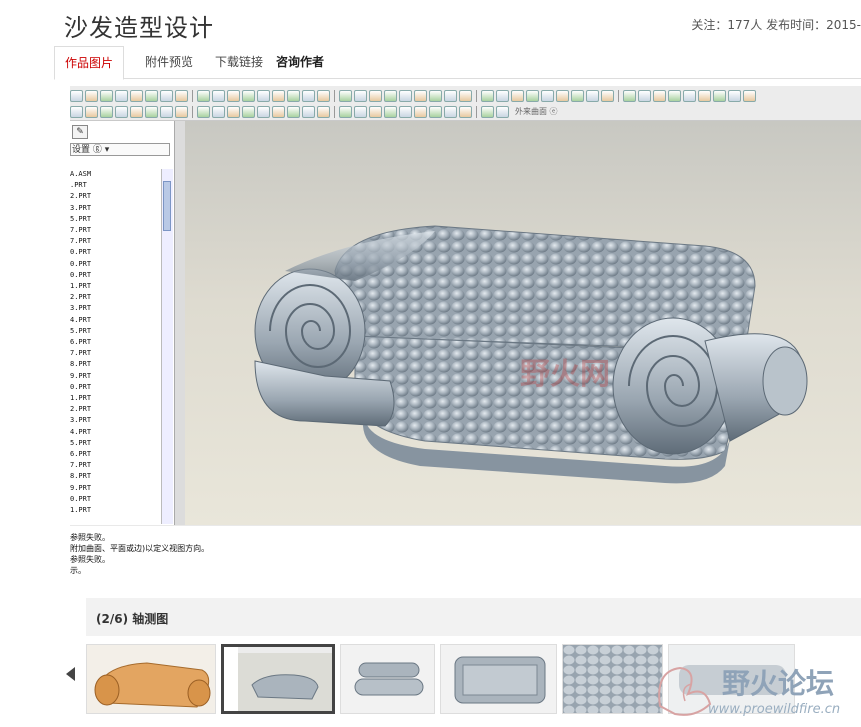 The image size is (861, 727). What do you see at coordinates (239, 62) in the screenshot?
I see `tab-download-links: 下载链接` at bounding box center [239, 62].